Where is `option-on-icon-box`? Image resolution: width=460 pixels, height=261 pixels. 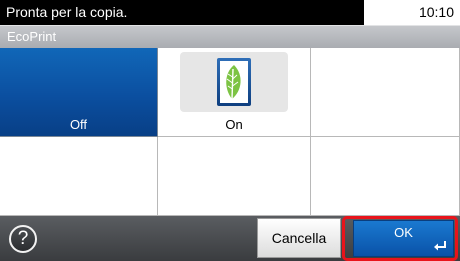
option-on-icon-box is located at coordinates (234, 82).